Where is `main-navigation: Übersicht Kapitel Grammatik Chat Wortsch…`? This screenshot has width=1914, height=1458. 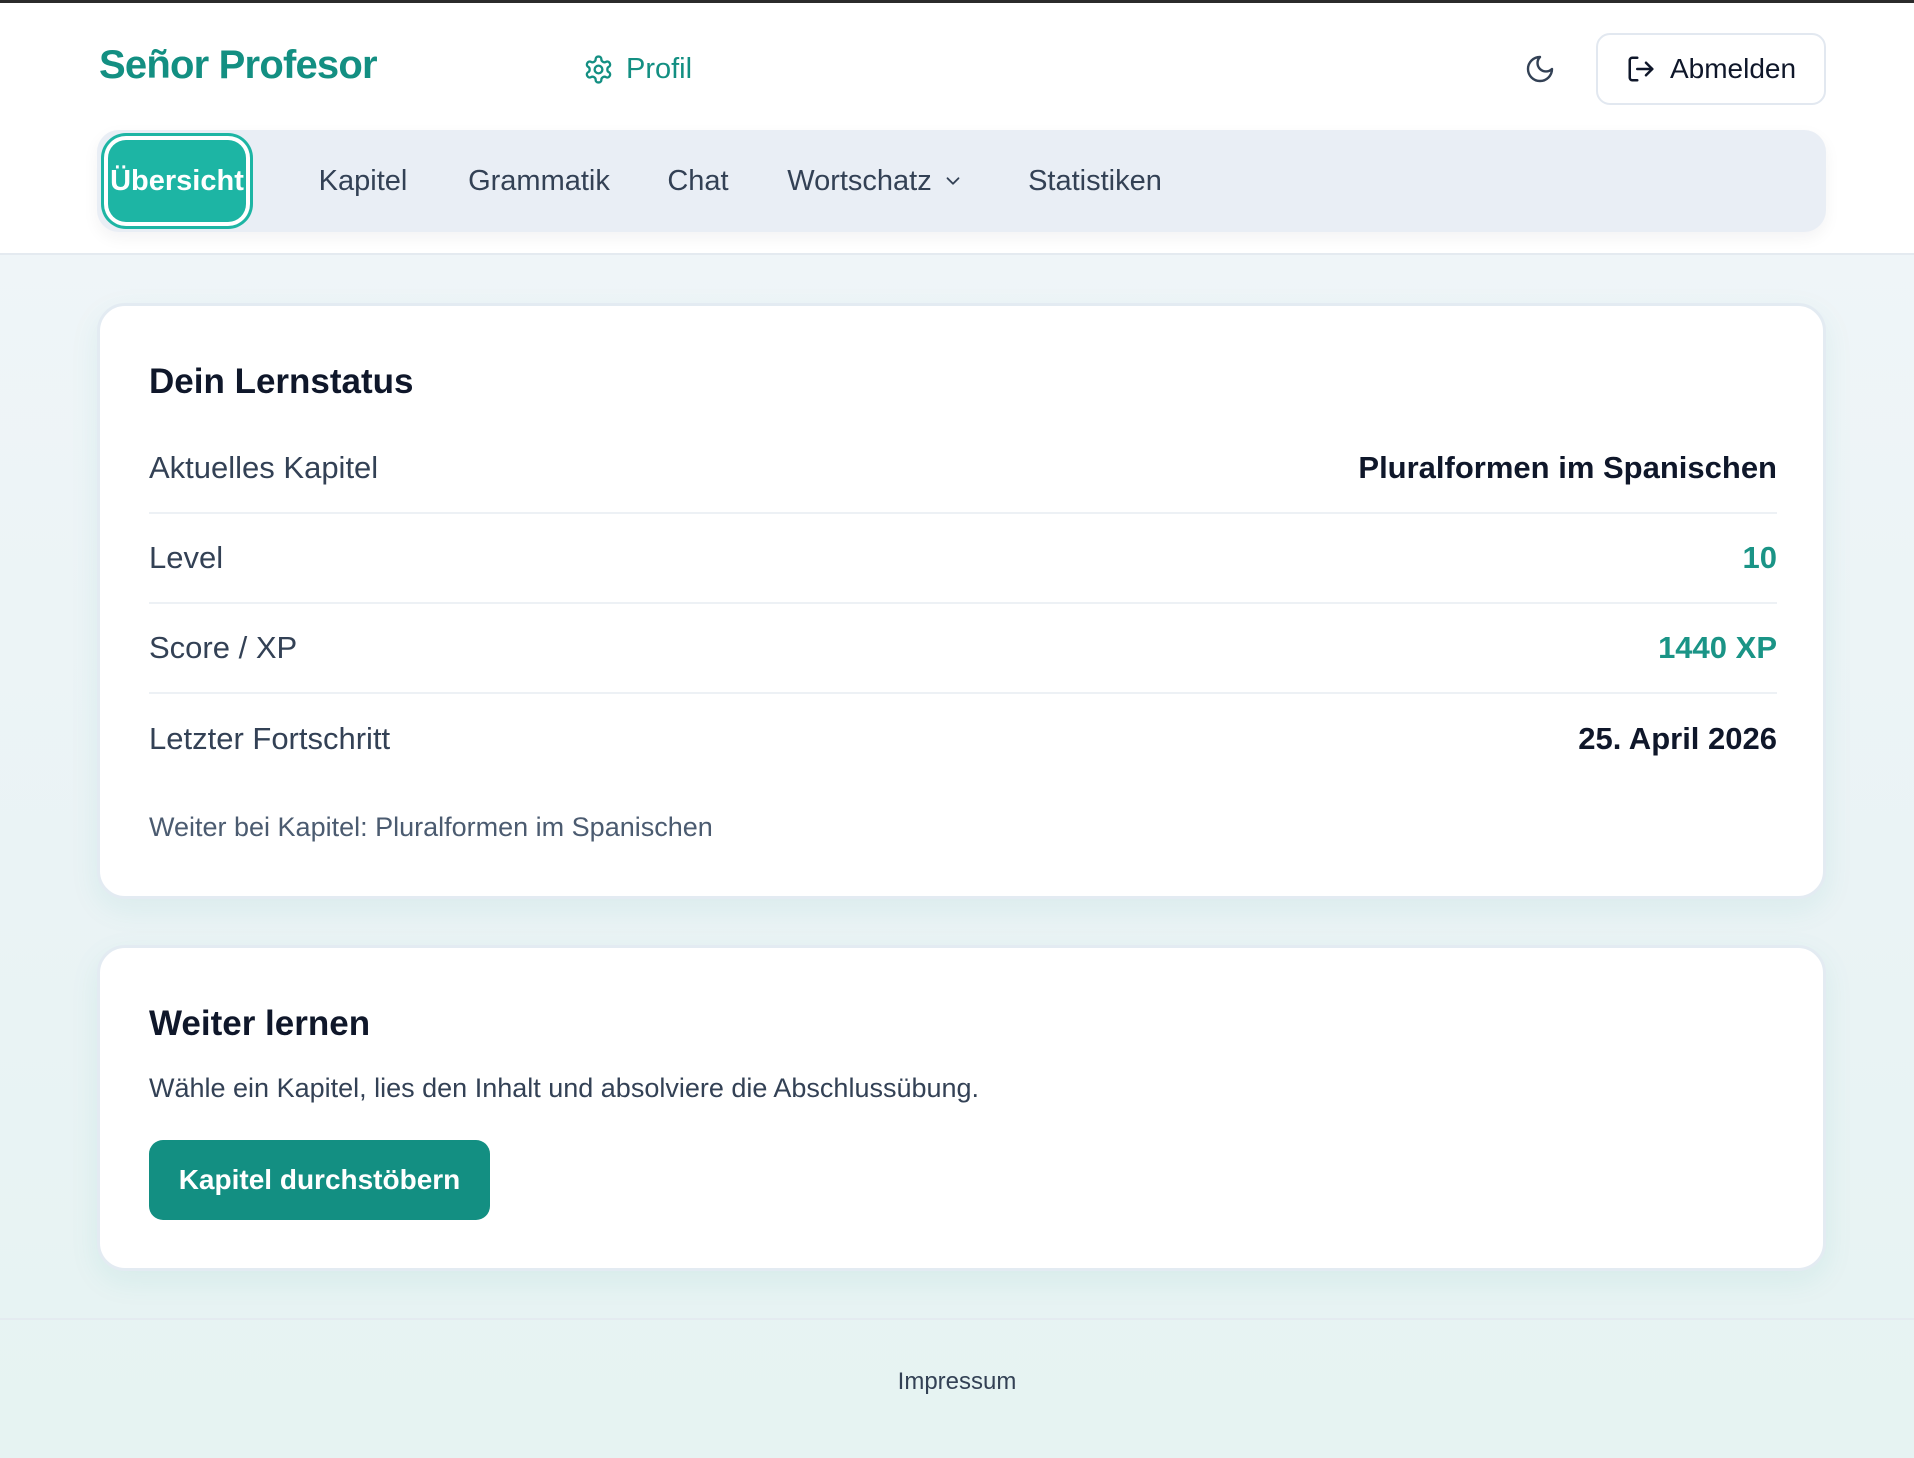 main-navigation: Übersicht Kapitel Grammatik Chat Wortsch… is located at coordinates (961, 181).